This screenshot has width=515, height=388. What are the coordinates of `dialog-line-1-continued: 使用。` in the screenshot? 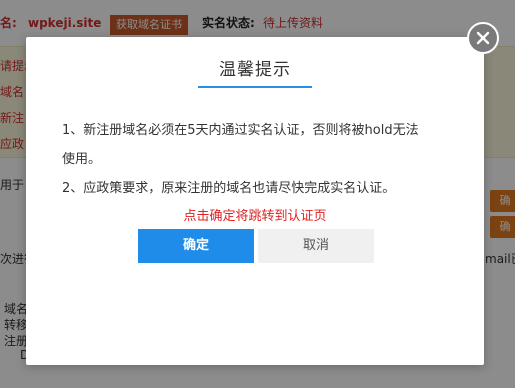 It's located at (82, 159).